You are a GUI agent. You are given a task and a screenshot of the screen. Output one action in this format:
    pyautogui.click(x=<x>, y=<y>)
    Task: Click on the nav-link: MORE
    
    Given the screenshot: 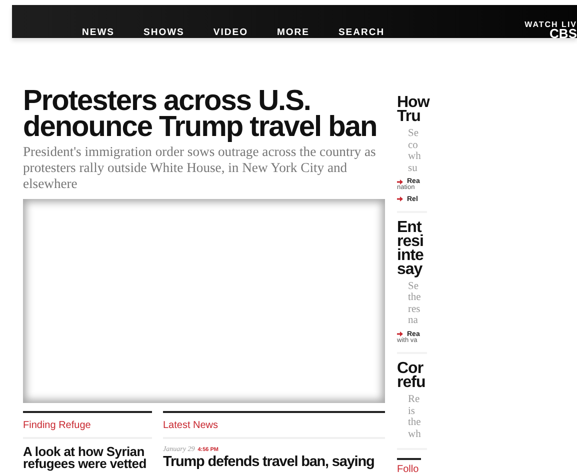 What is the action you would take?
    pyautogui.click(x=293, y=33)
    